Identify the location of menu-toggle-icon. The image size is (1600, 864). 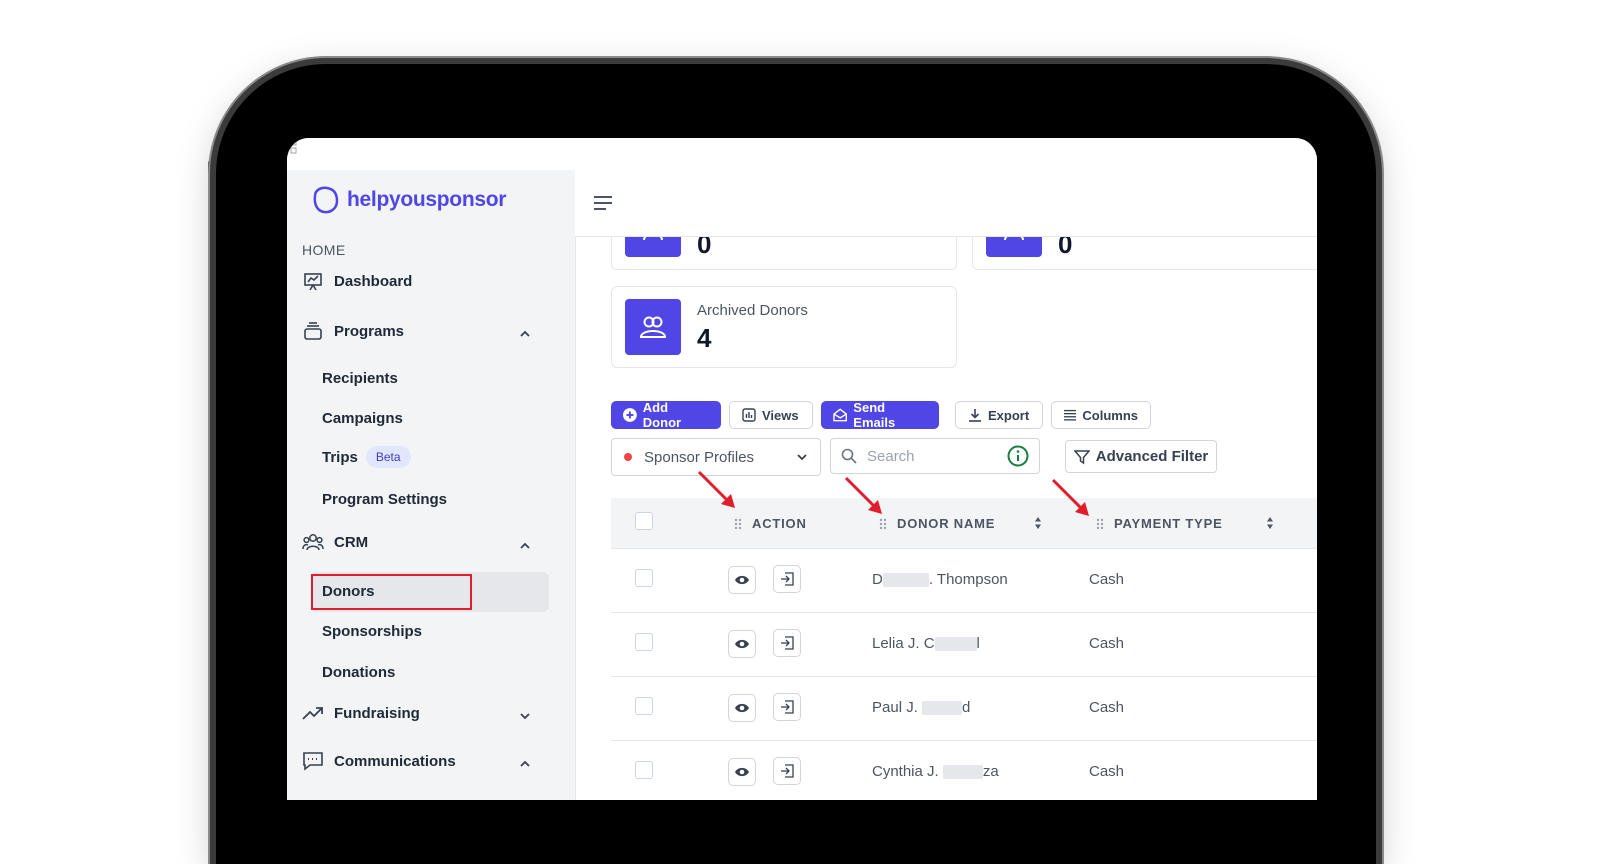
(603, 203).